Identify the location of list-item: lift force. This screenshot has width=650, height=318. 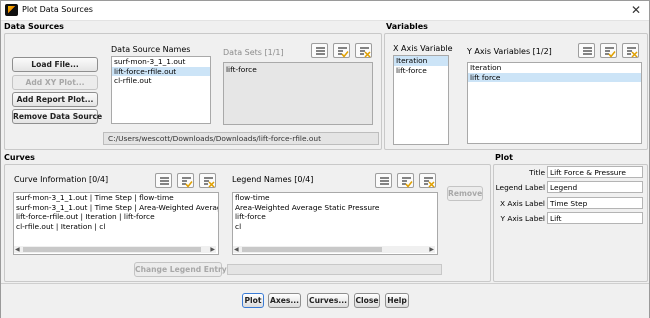
(554, 77).